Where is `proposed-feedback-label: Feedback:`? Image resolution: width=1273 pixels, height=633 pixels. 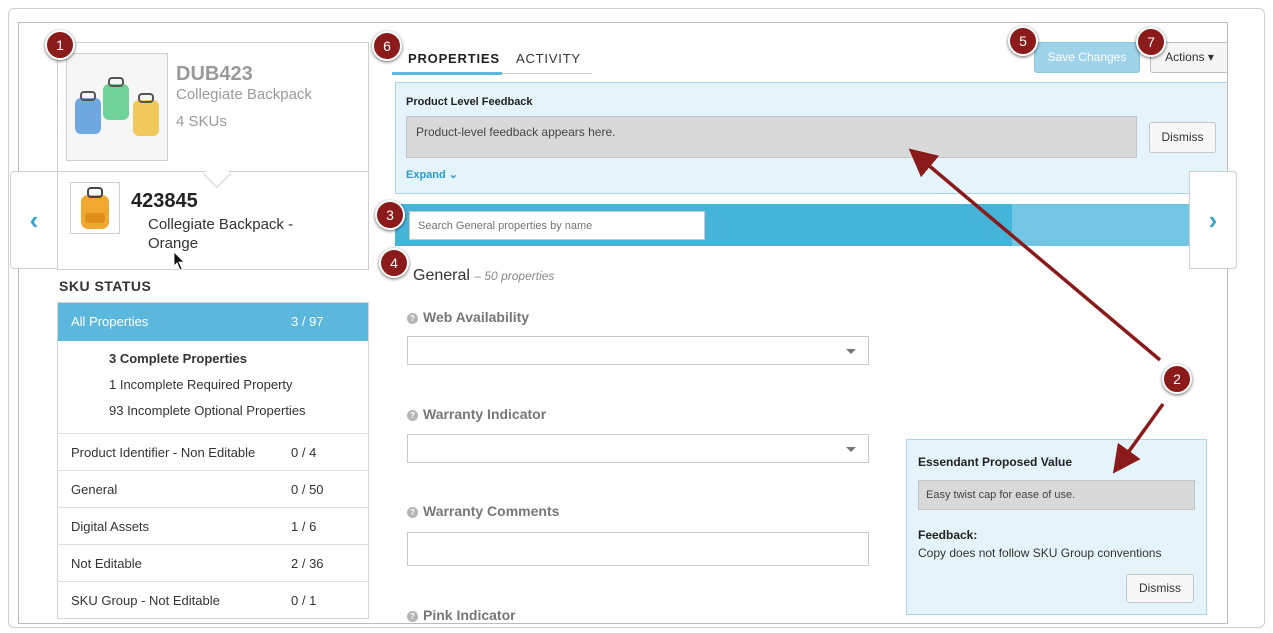
proposed-feedback-label: Feedback: is located at coordinates (948, 535).